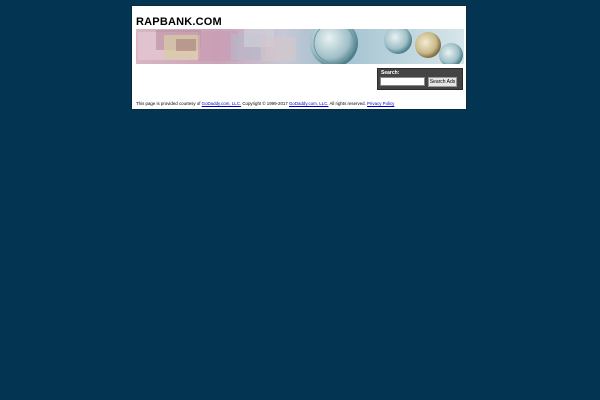 Image resolution: width=600 pixels, height=400 pixels. I want to click on godaddy-link-2: GoDaddy.com, LLC., so click(308, 103).